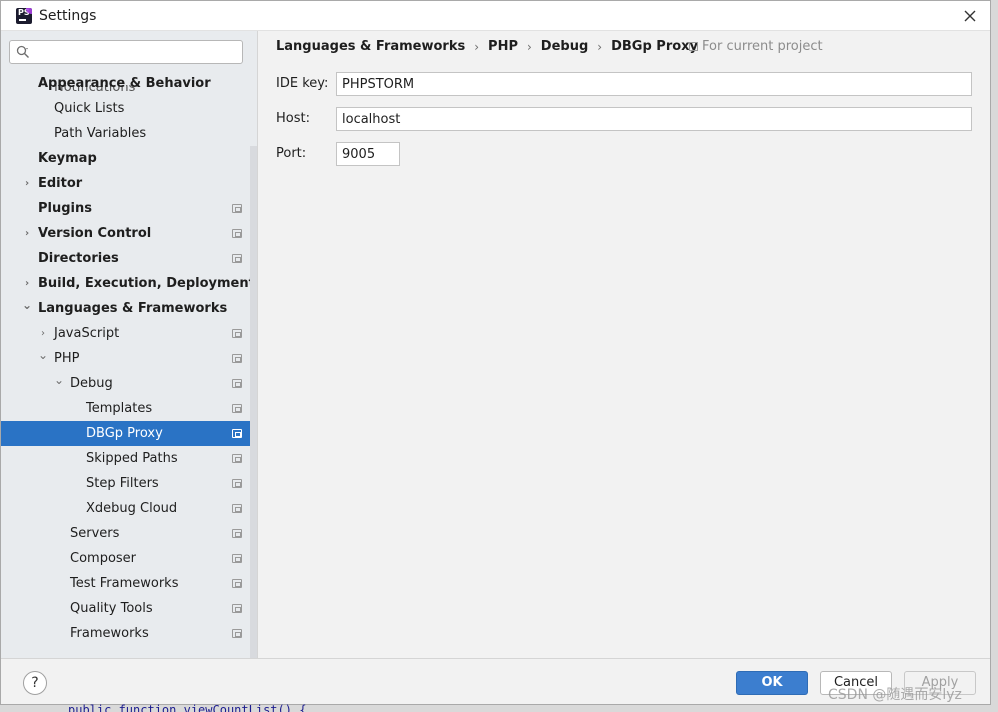  What do you see at coordinates (293, 118) in the screenshot?
I see `host-label: Host:` at bounding box center [293, 118].